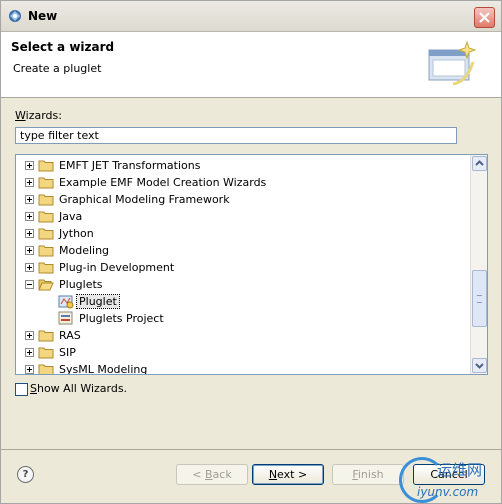 The height and width of the screenshot is (504, 502). What do you see at coordinates (243, 301) in the screenshot?
I see `tree-item-wizard: Pluglet` at bounding box center [243, 301].